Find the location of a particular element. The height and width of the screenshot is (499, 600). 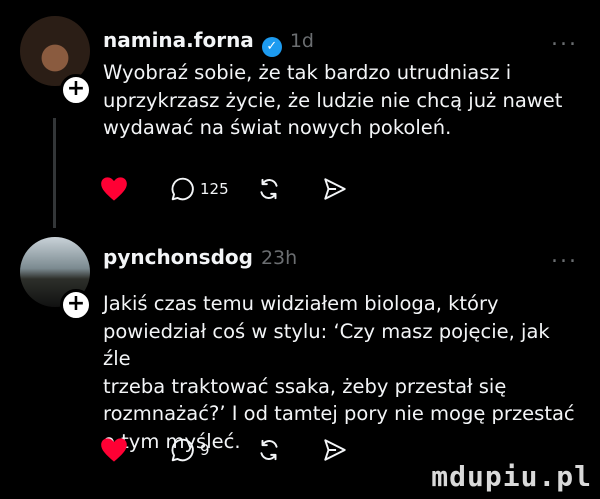

timestamp: 23h is located at coordinates (279, 258).